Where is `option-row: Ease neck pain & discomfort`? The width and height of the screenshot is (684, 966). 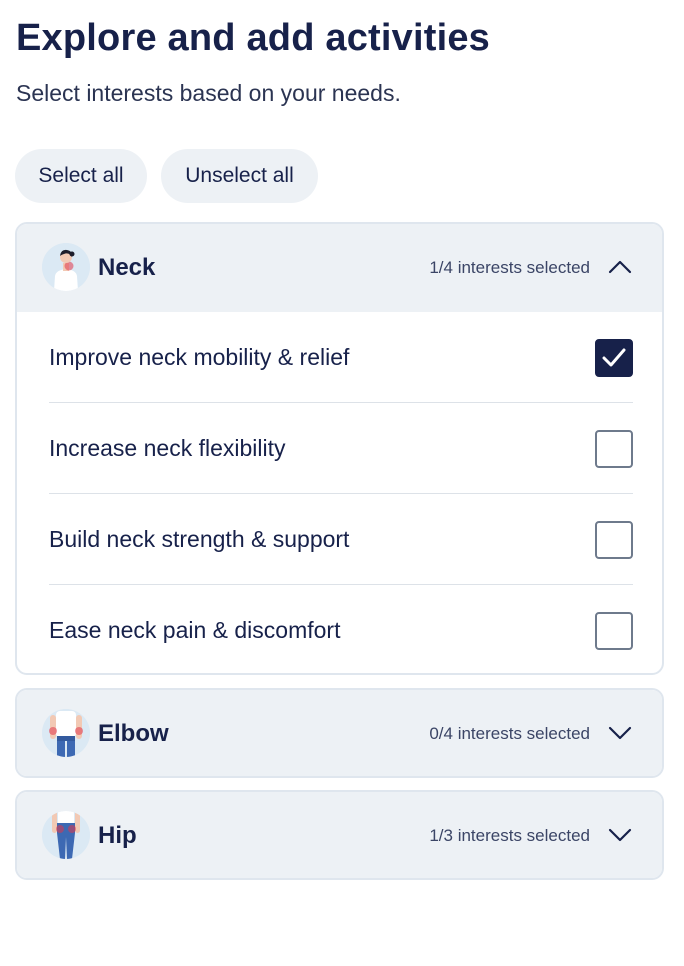 option-row: Ease neck pain & discomfort is located at coordinates (341, 629).